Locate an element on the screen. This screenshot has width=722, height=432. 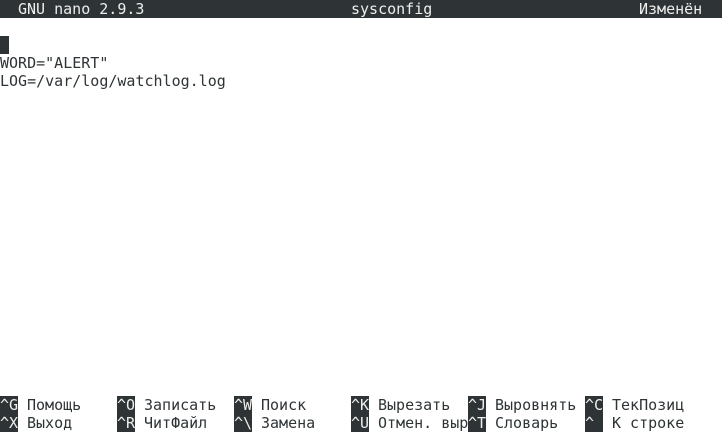
shortcut-label: Выровнять is located at coordinates (536, 405).